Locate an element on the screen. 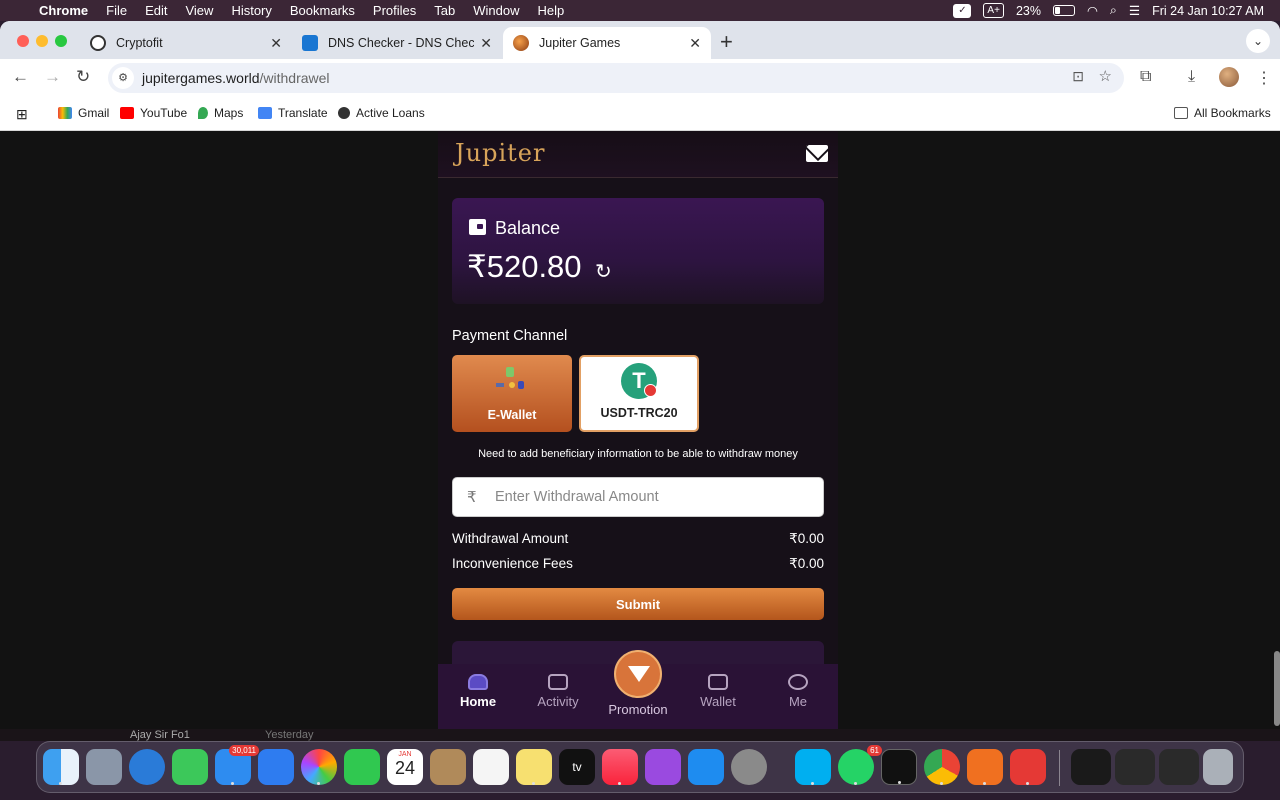 The image size is (1280, 800). tab-jupiter-games: Jupiter Games ✕ is located at coordinates (607, 43).